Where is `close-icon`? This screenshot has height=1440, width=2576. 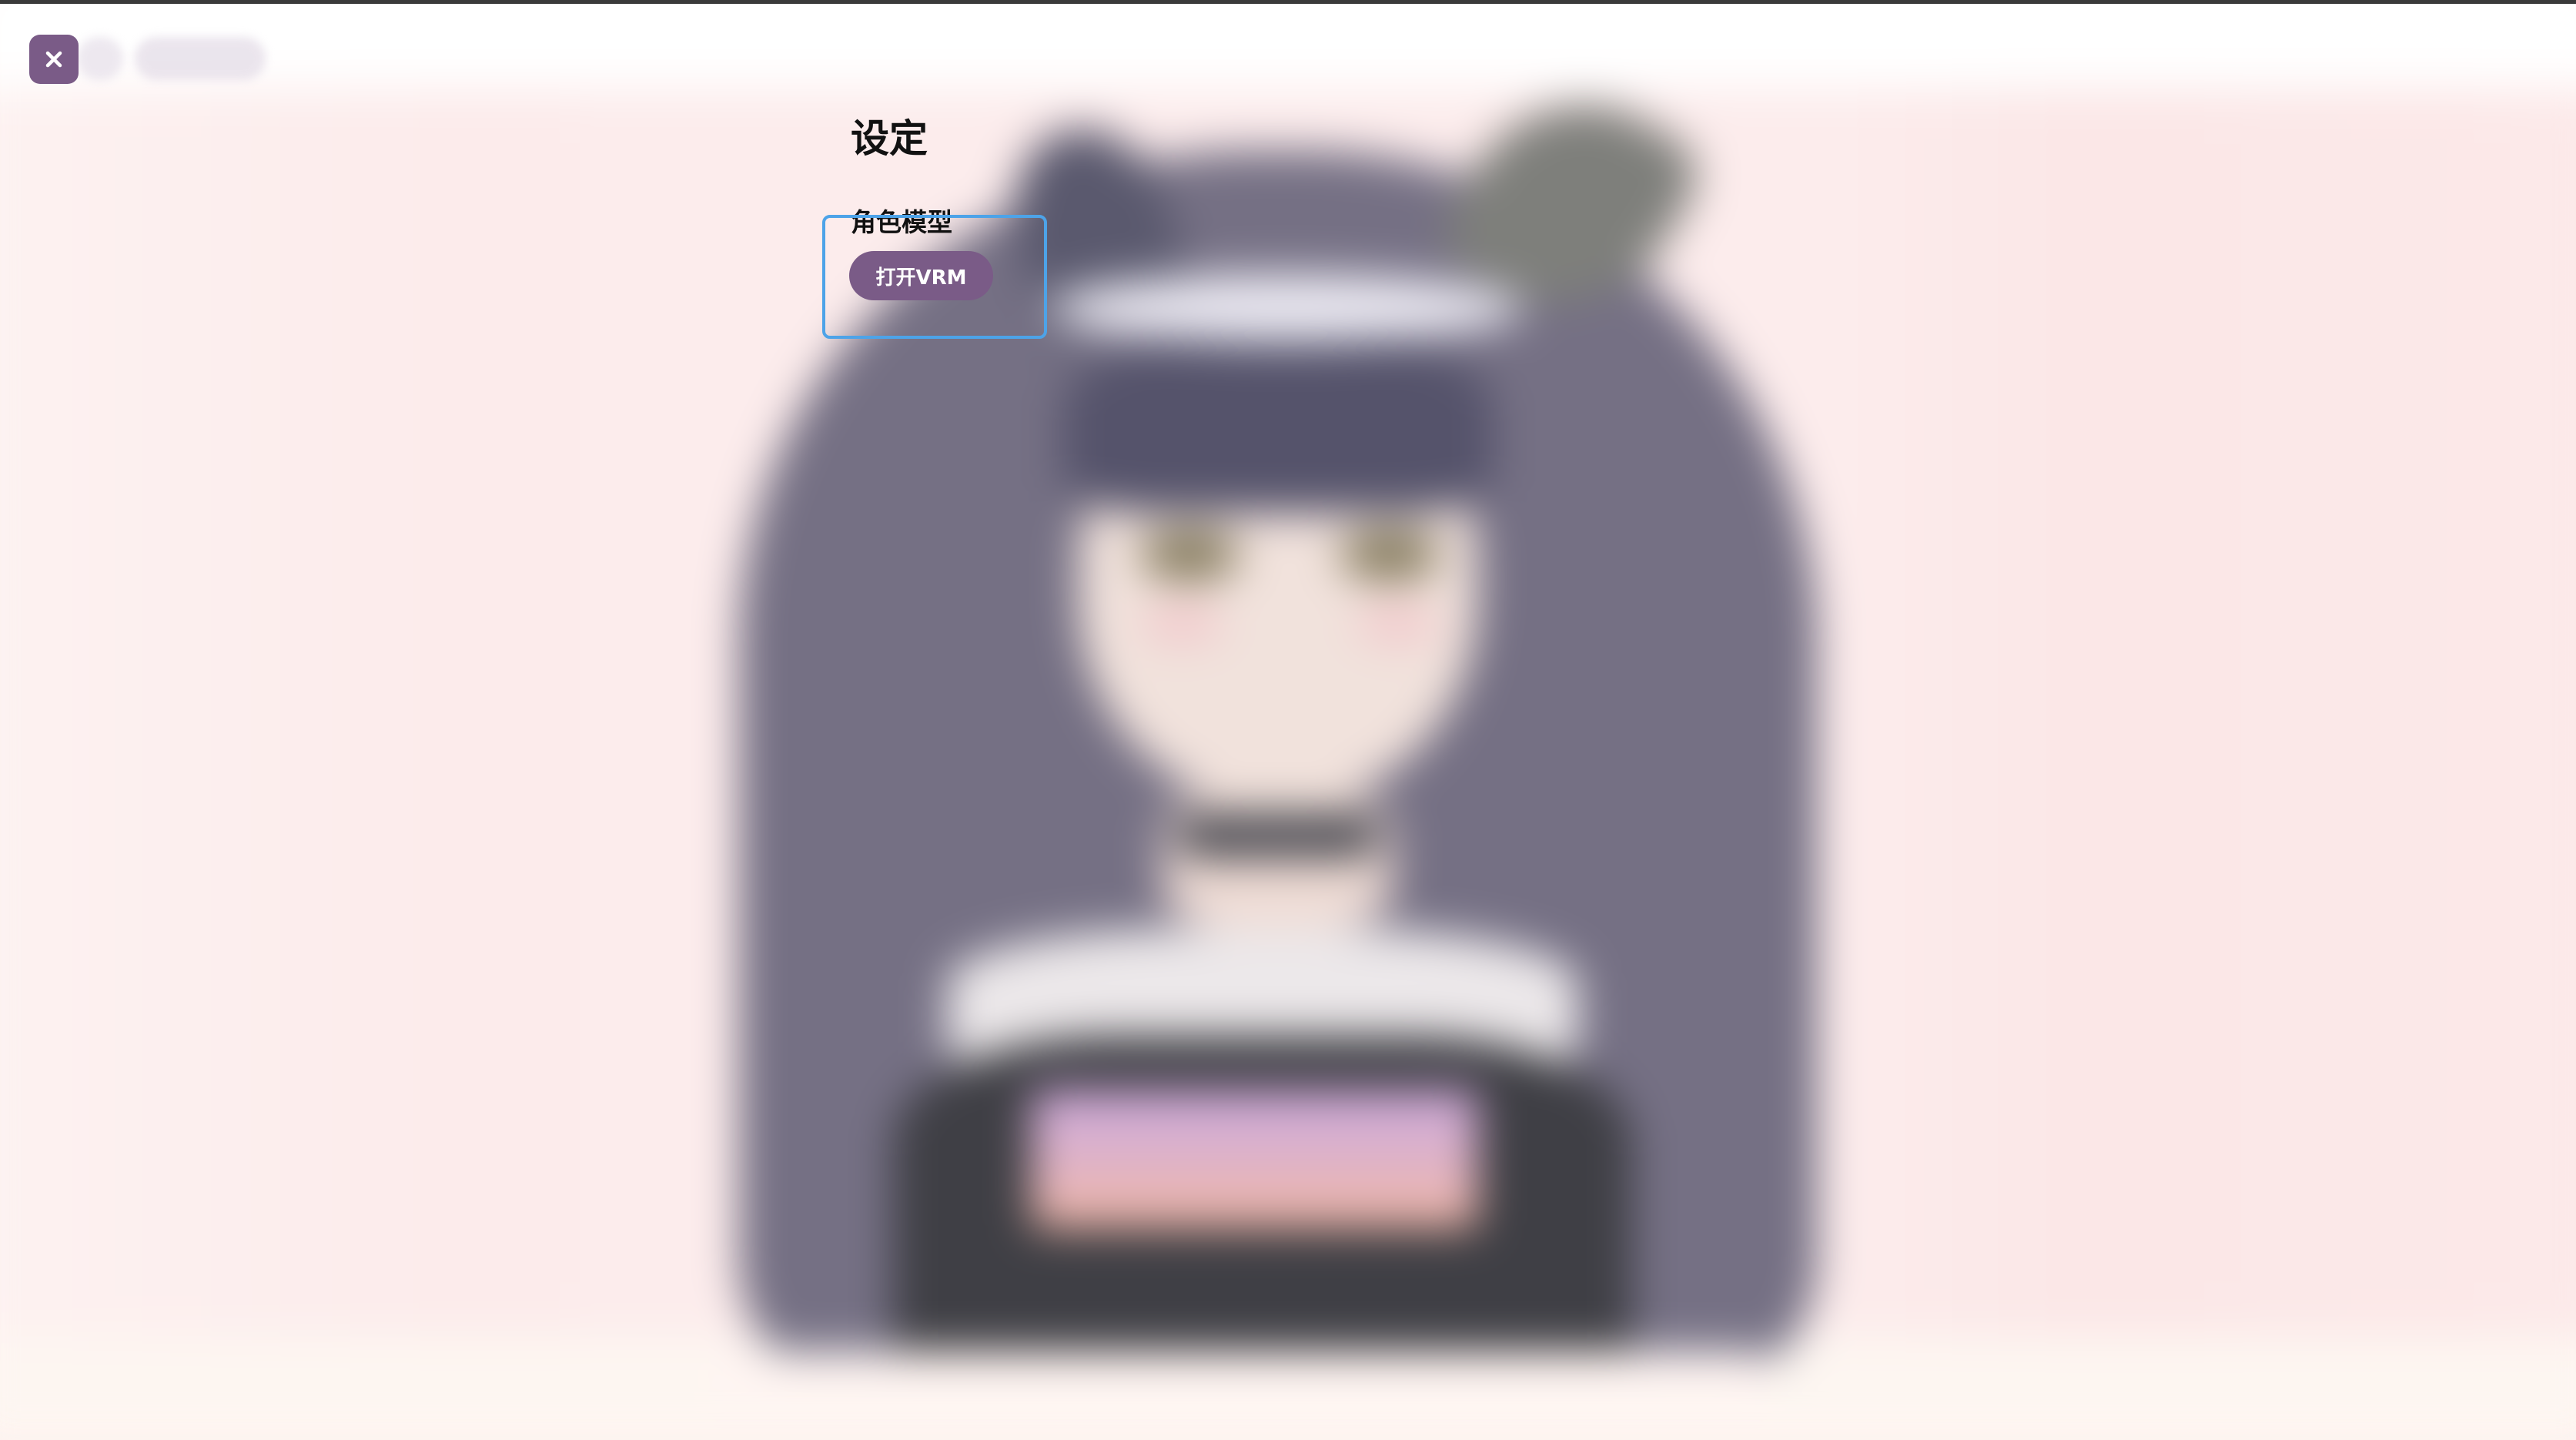
close-icon is located at coordinates (54, 59).